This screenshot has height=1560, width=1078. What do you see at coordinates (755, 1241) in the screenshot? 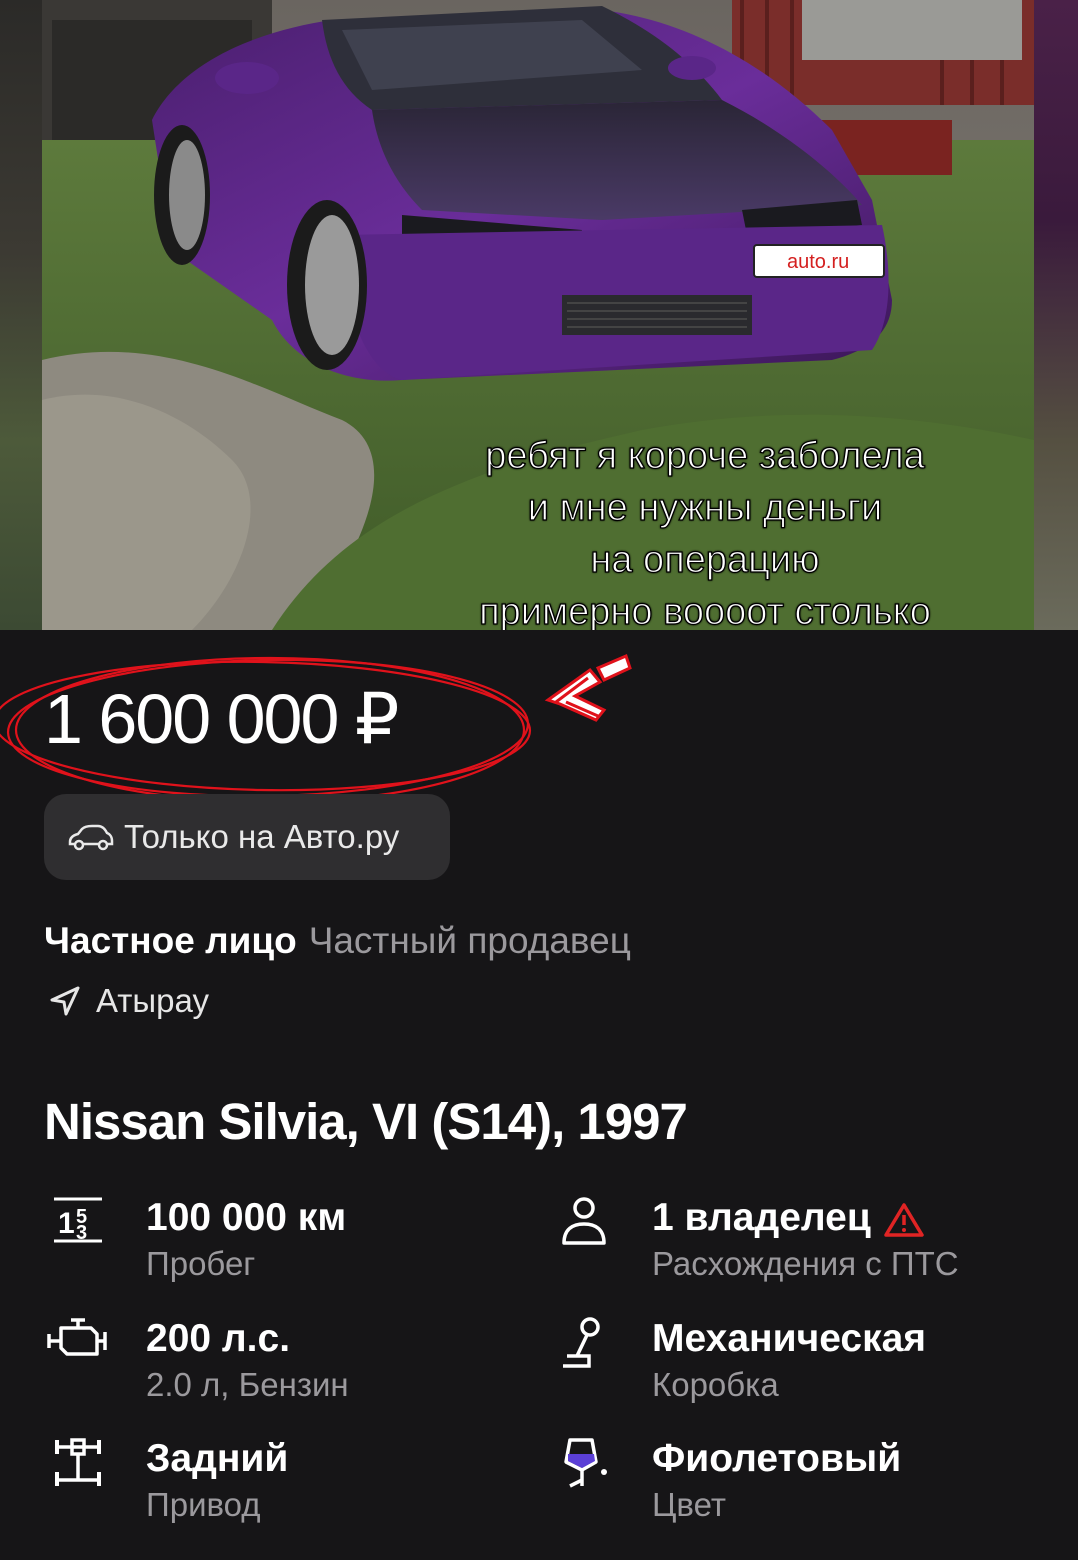
I see `spec-owners: 1 владелец Расхождения с ПТС` at bounding box center [755, 1241].